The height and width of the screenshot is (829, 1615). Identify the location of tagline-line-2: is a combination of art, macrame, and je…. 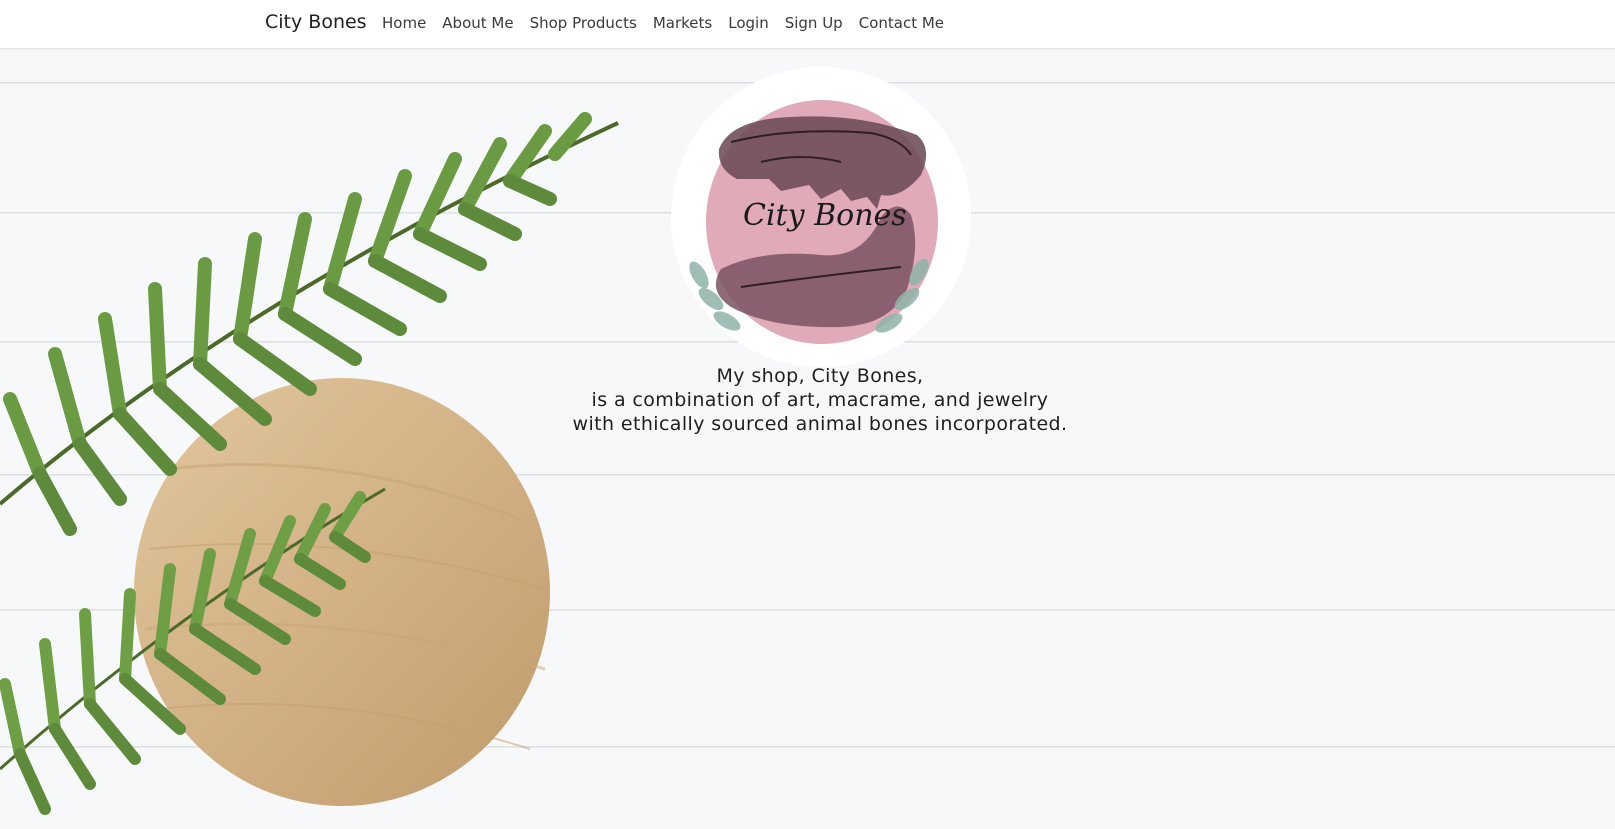
(820, 400).